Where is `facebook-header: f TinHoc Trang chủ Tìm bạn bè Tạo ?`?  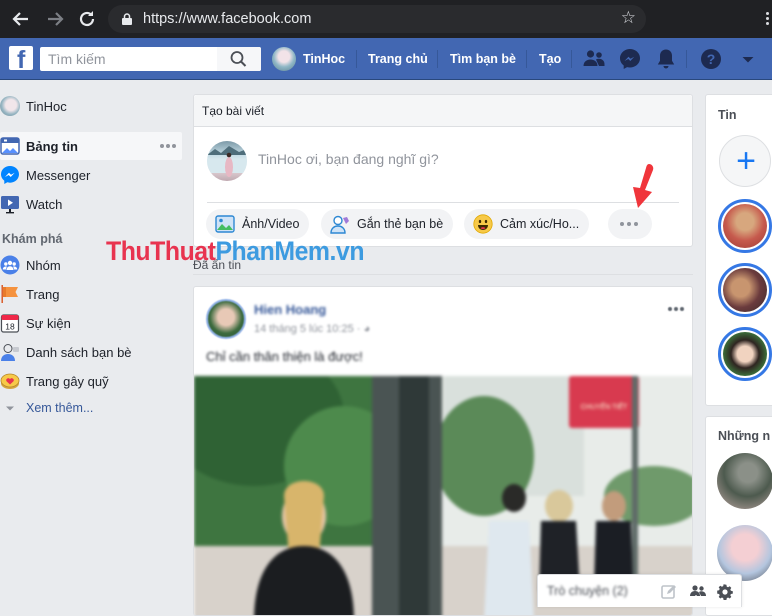
facebook-header: f TinHoc Trang chủ Tìm bạn bè Tạo ? is located at coordinates (386, 59).